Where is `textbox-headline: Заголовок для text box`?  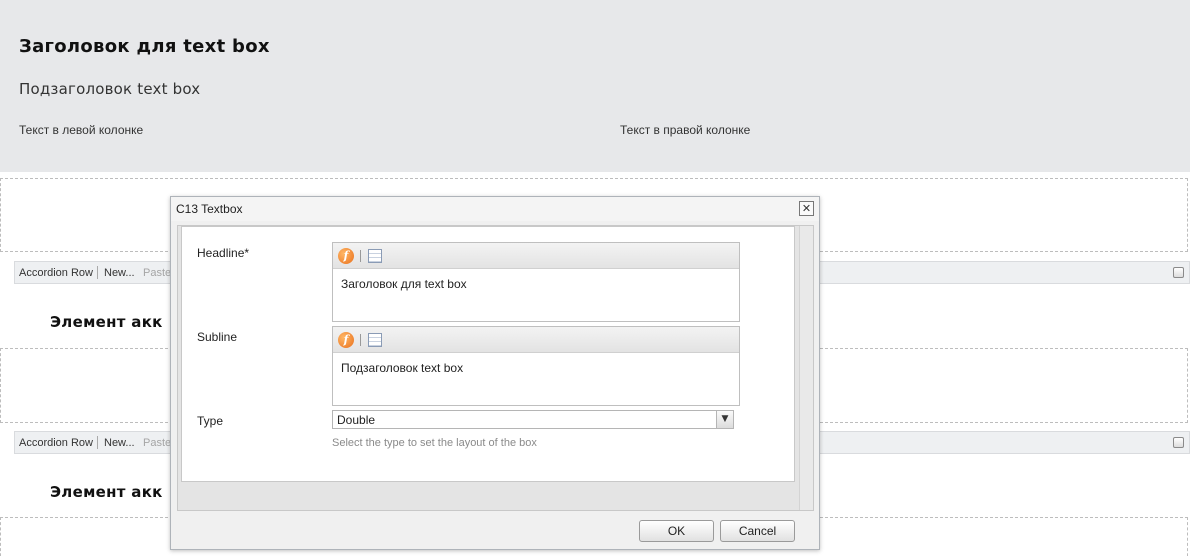 textbox-headline: Заголовок для text box is located at coordinates (144, 46).